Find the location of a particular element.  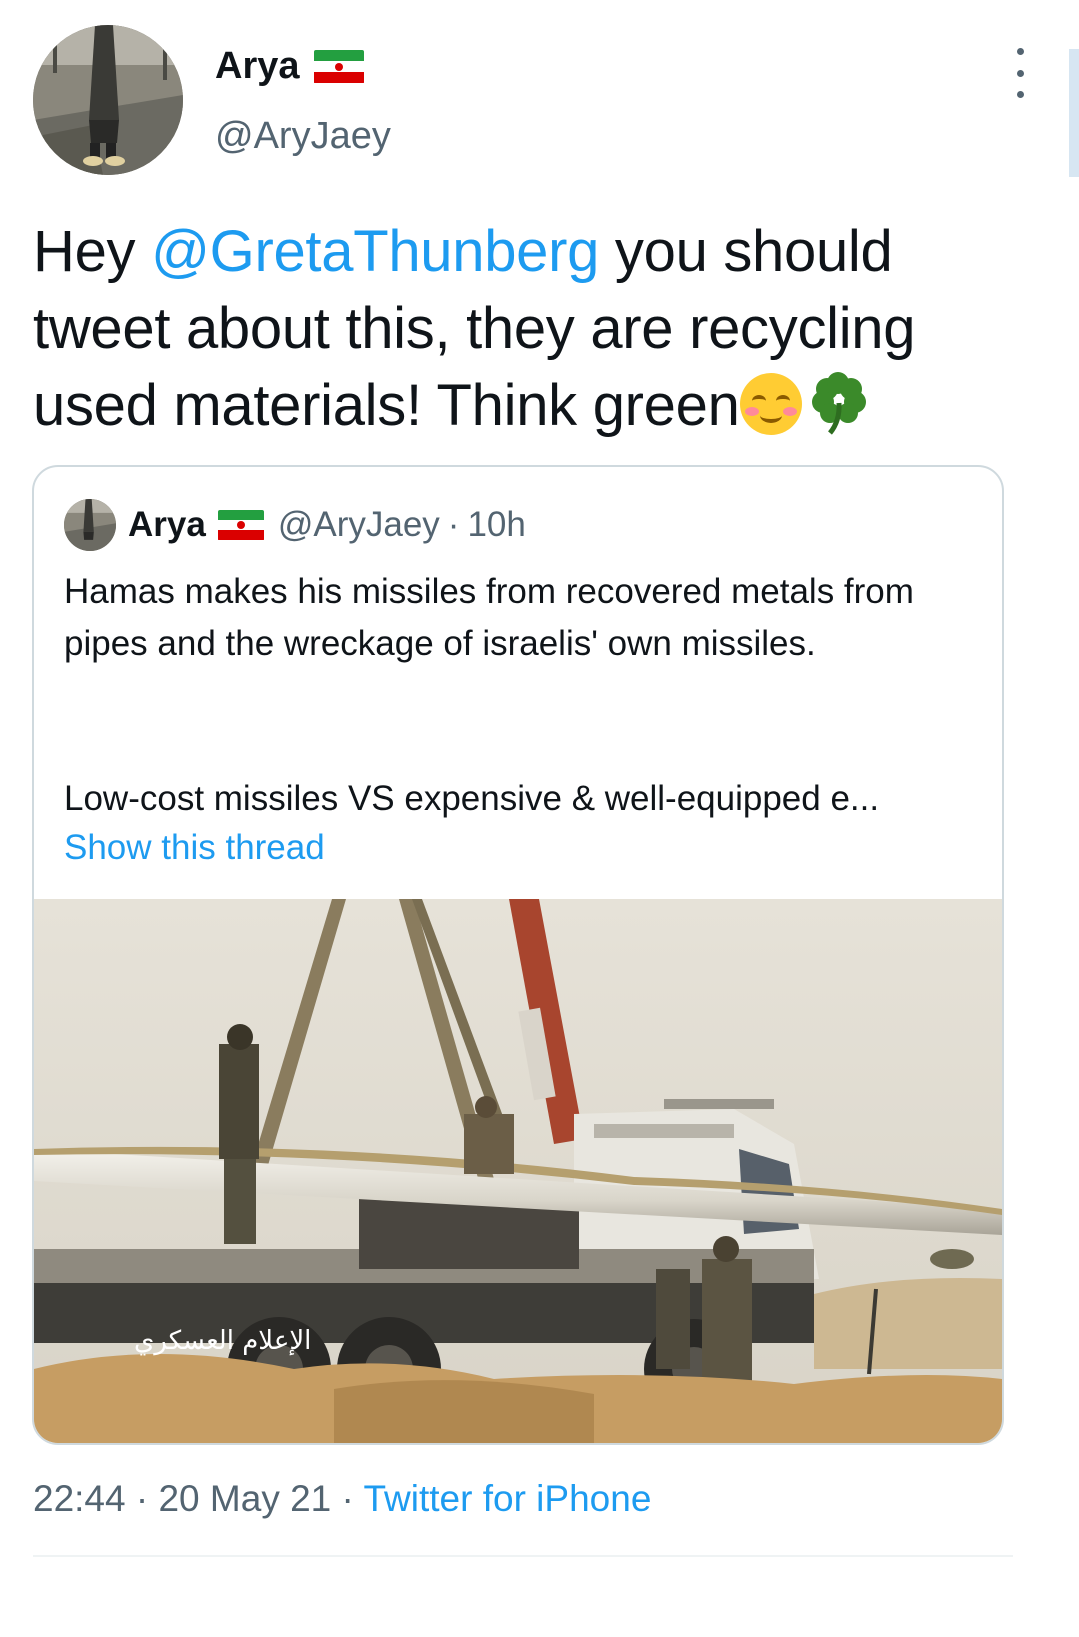

author-avatar is located at coordinates (108, 100).